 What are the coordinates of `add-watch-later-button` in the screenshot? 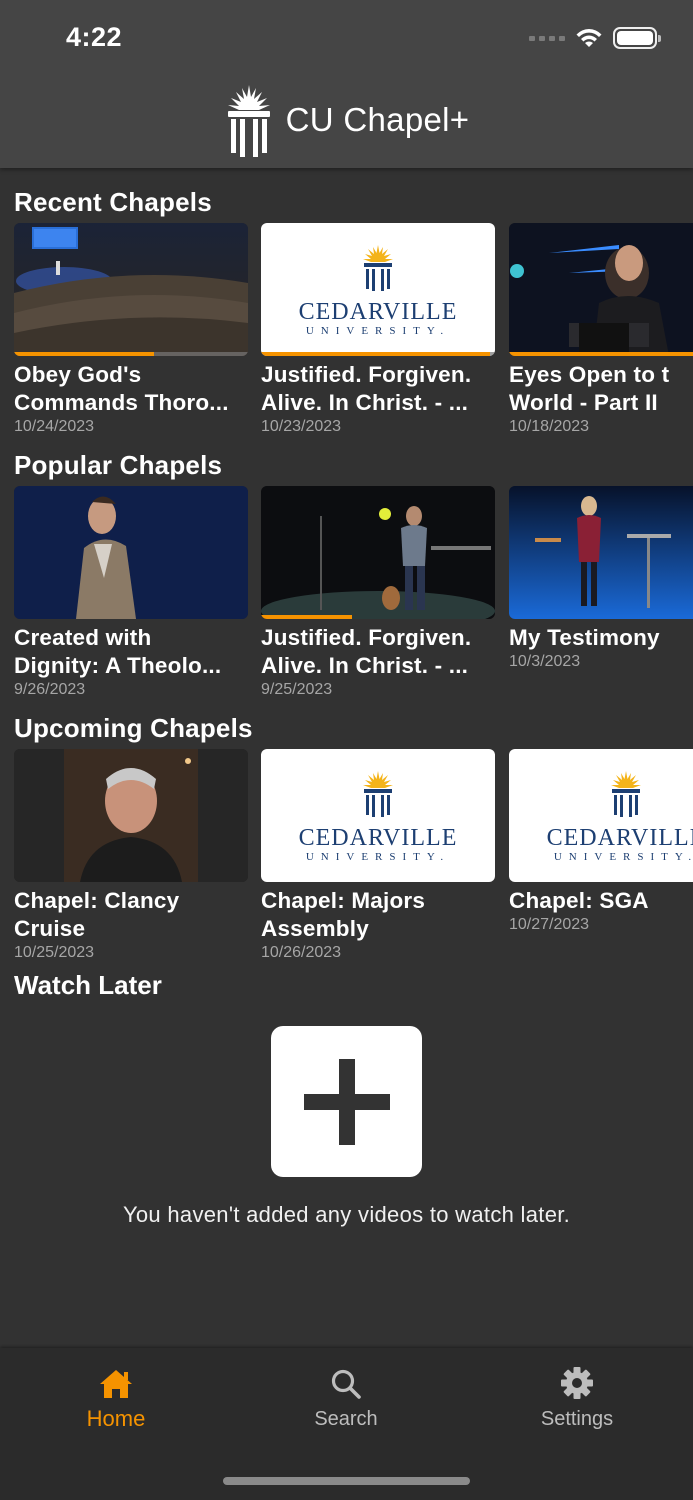 It's located at (346, 1101).